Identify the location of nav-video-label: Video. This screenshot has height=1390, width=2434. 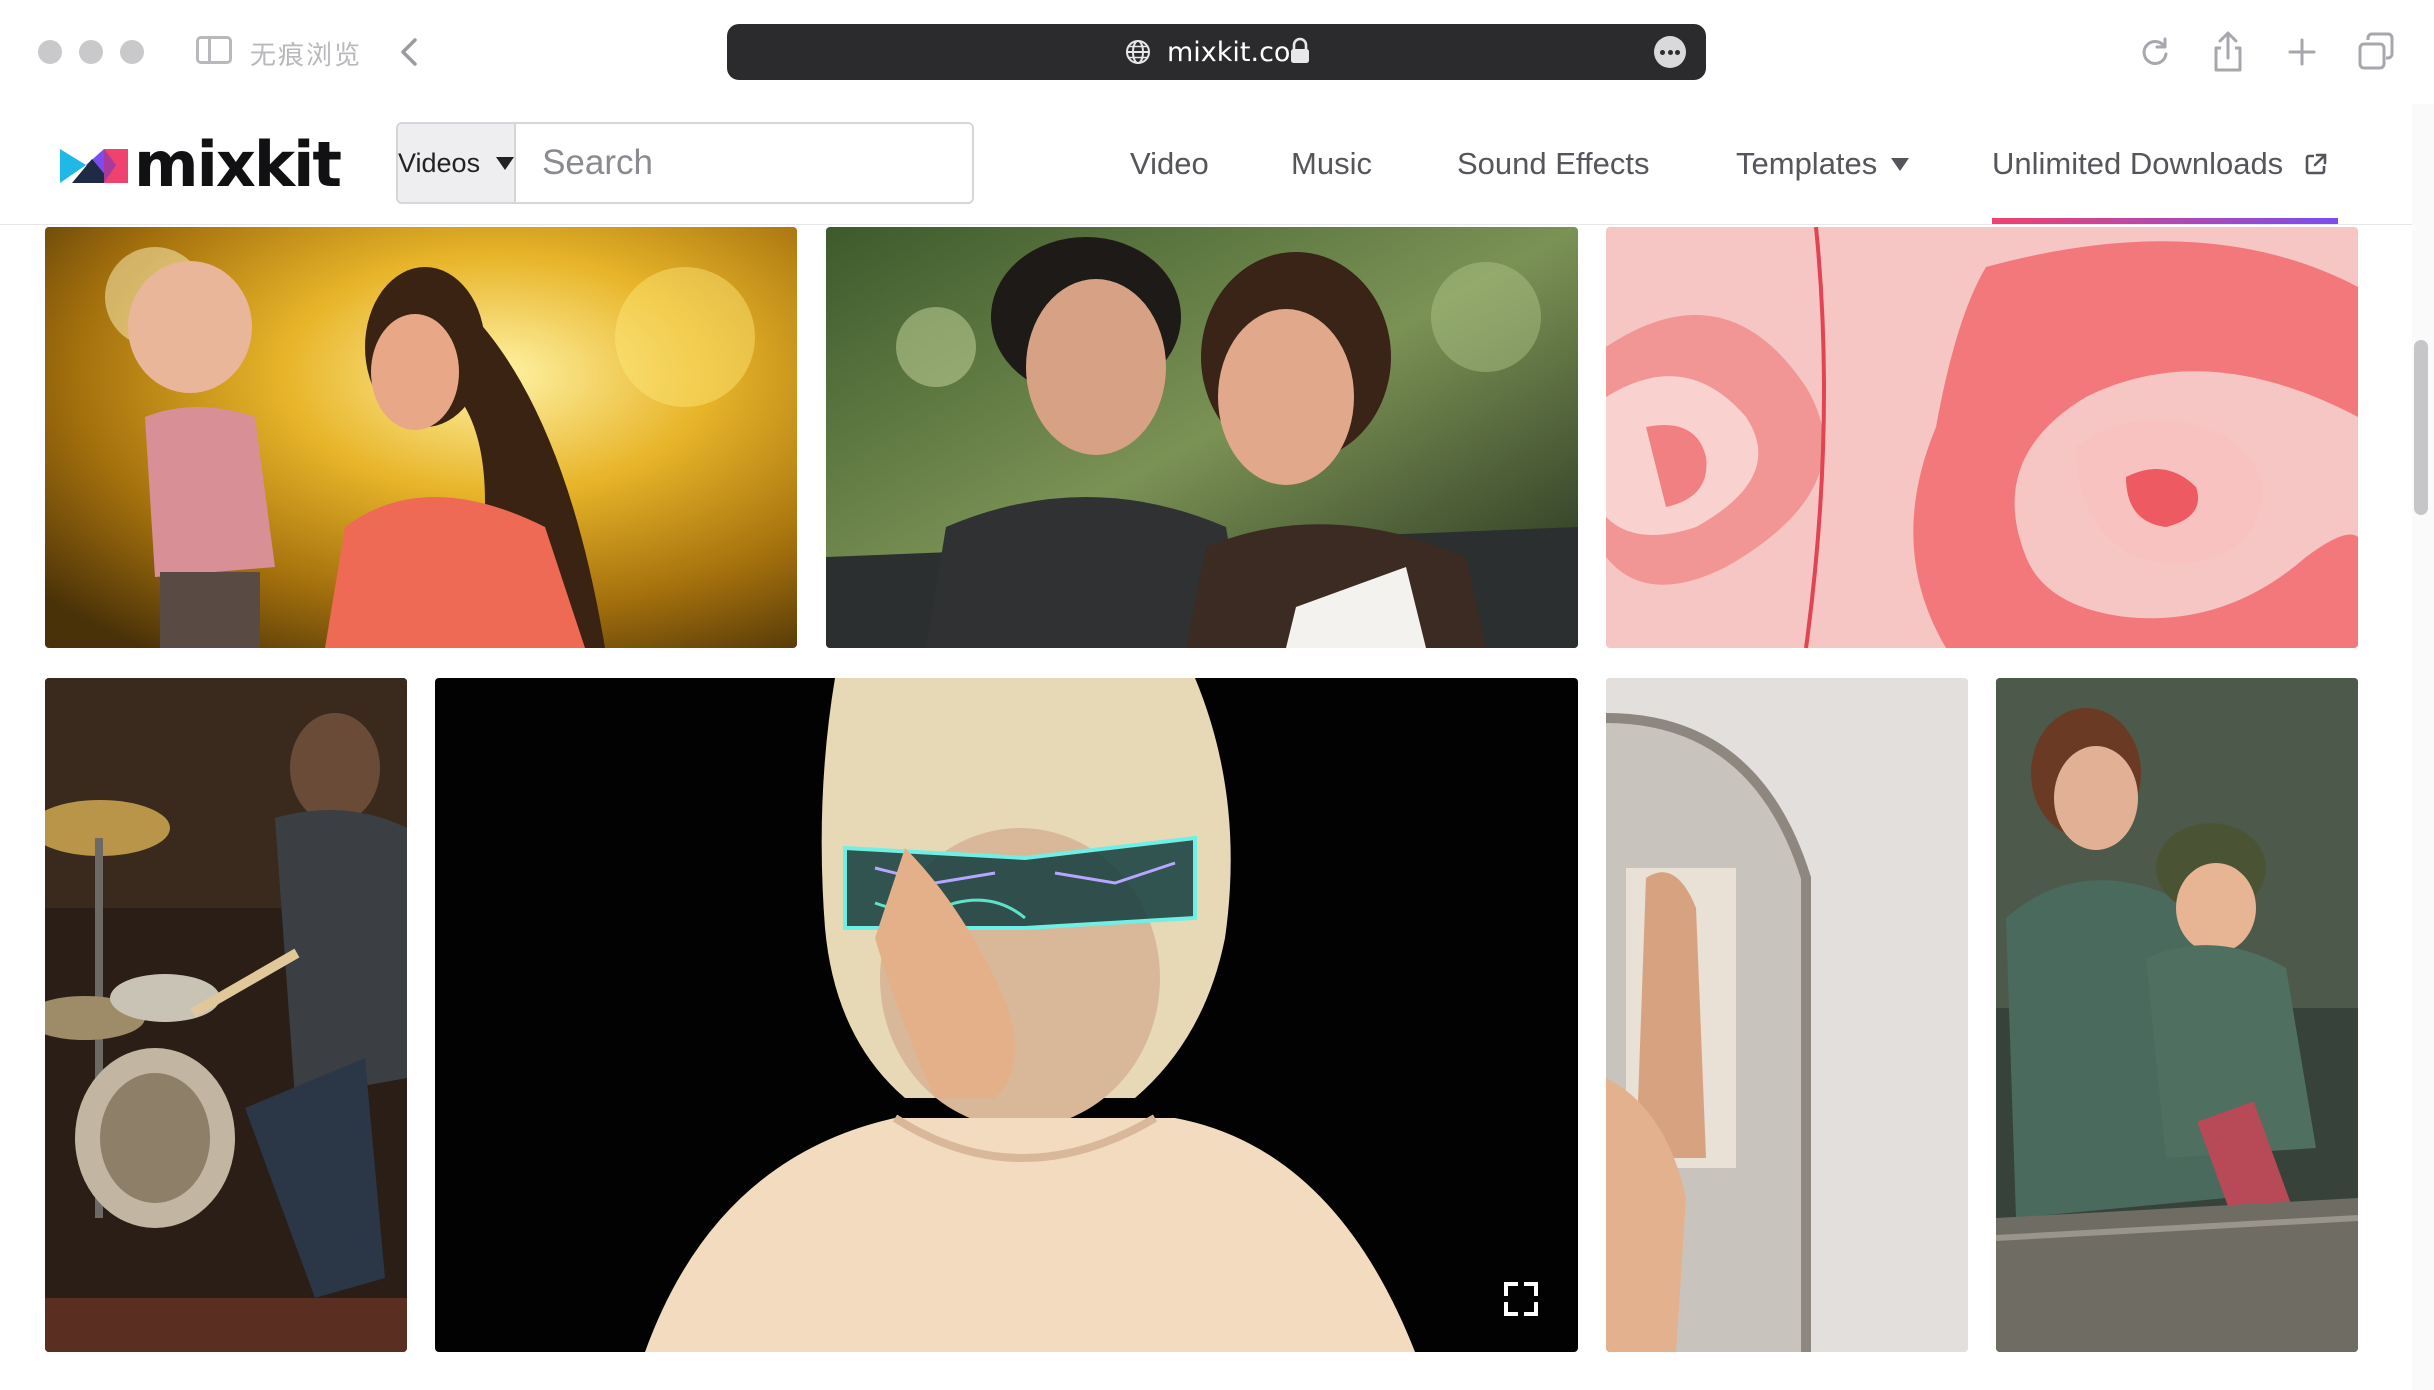
(1169, 163).